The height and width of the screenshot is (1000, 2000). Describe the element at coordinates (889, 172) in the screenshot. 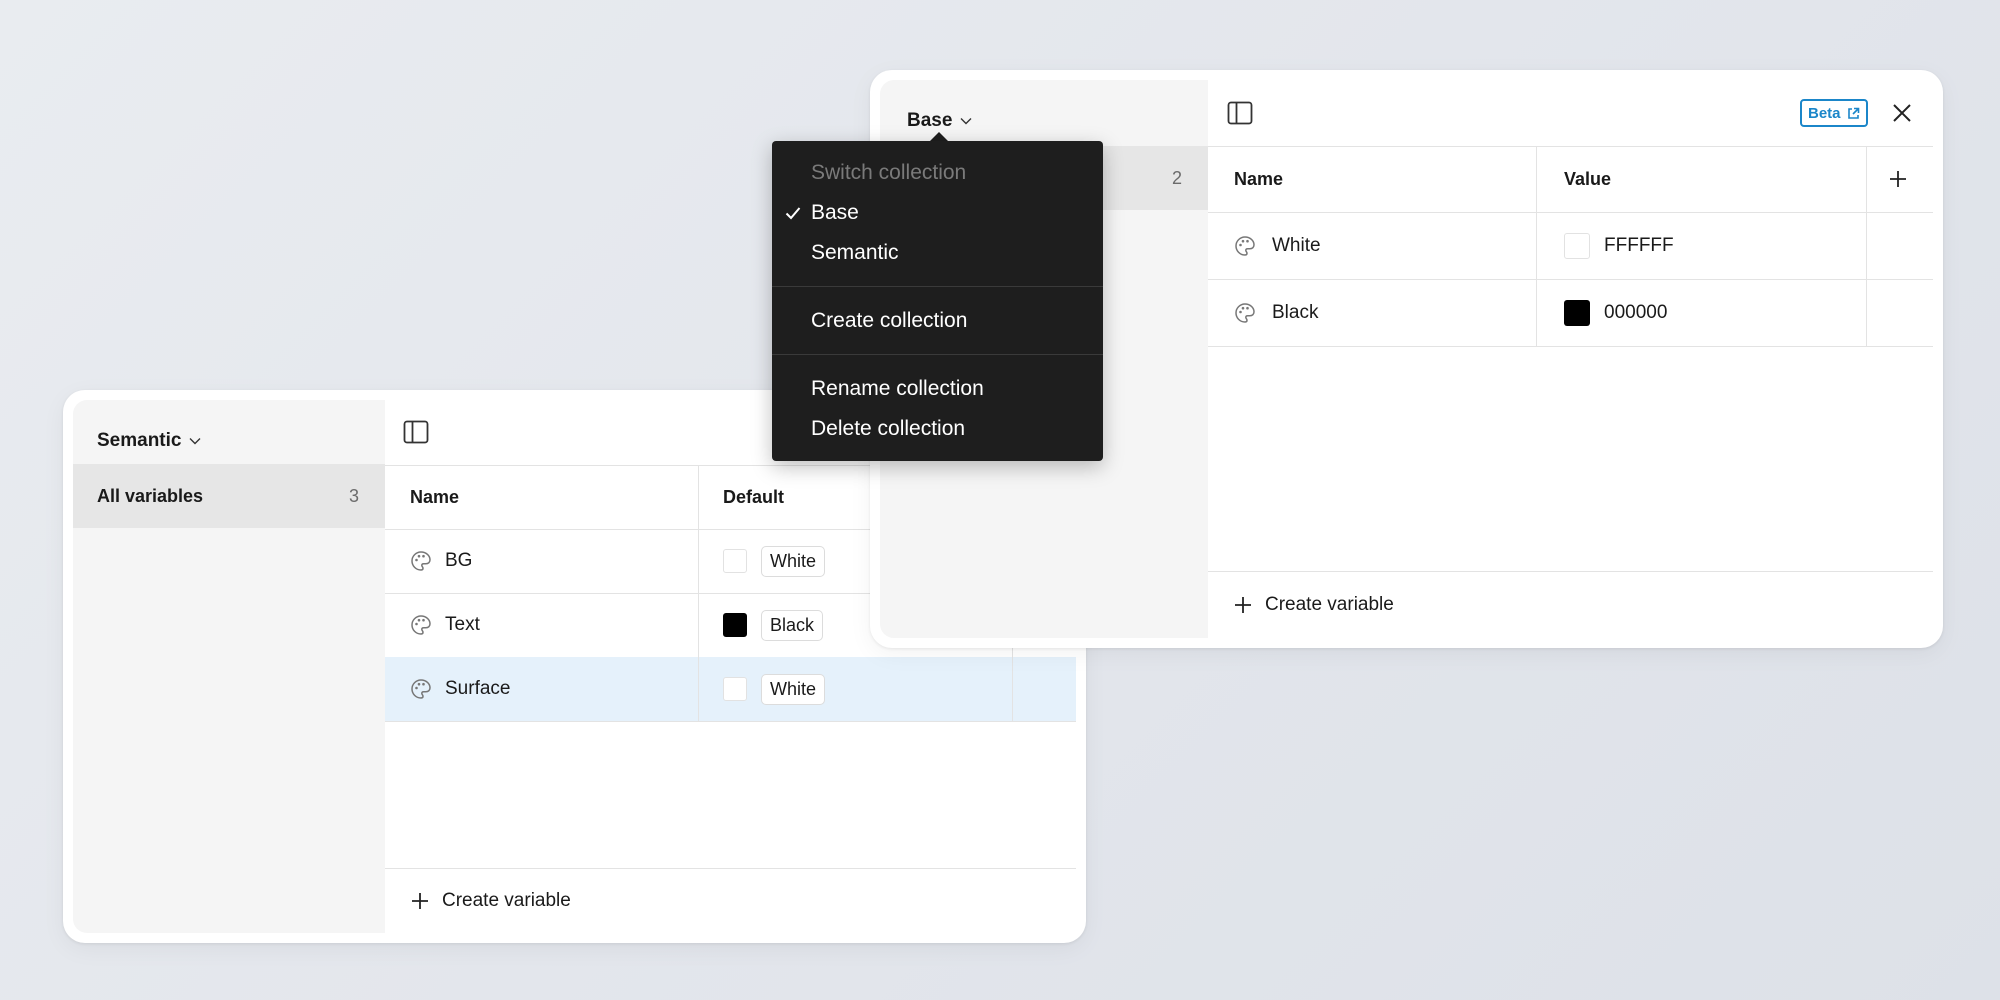

I see `menu-heading: Switch collection` at that location.